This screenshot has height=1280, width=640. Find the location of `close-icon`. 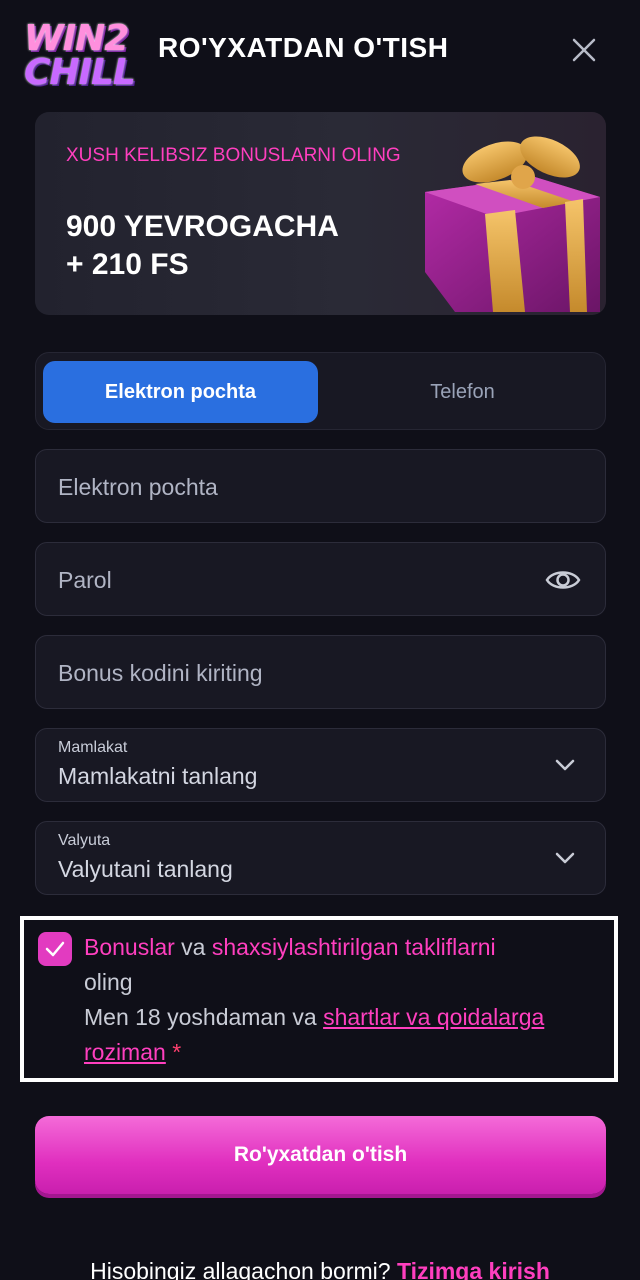

close-icon is located at coordinates (584, 50).